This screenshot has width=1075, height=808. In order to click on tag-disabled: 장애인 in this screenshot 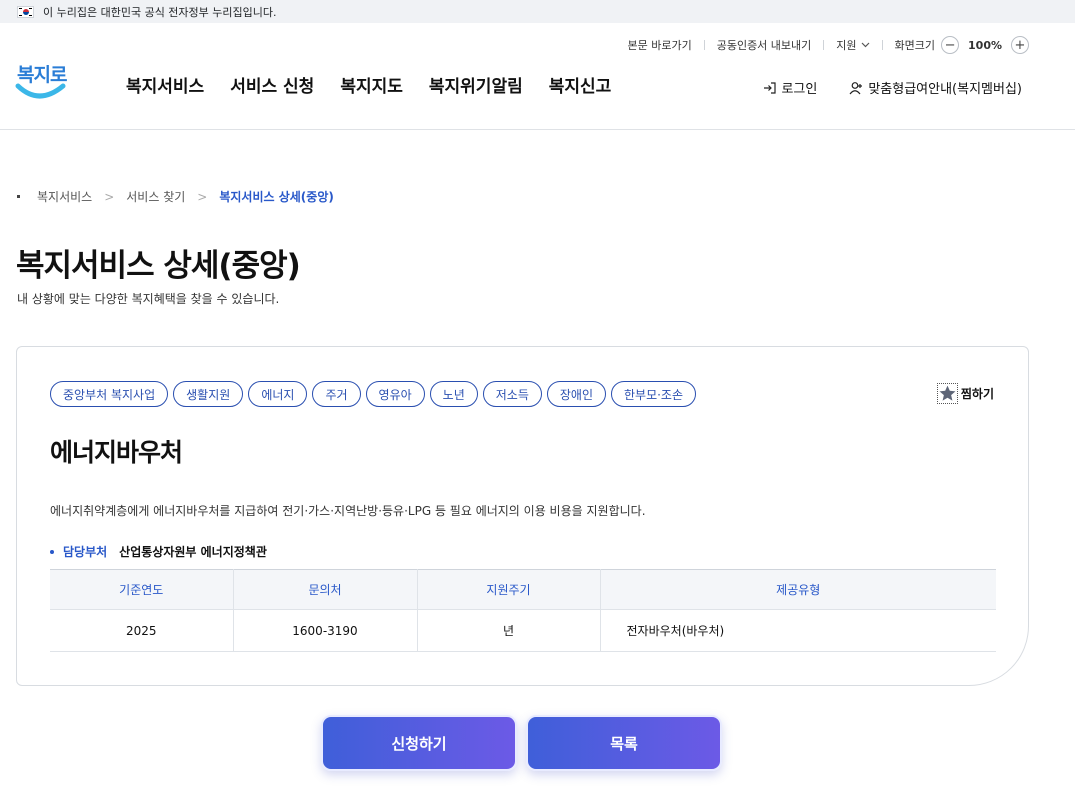, I will do `click(576, 394)`.